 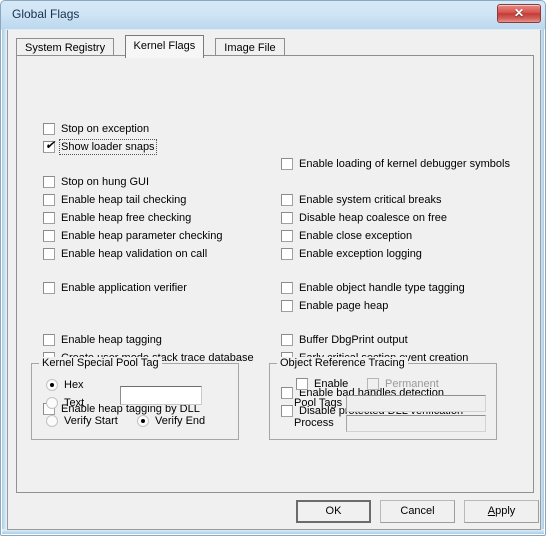 What do you see at coordinates (124, 200) in the screenshot?
I see `checkbox-label: Enable heap tail checking` at bounding box center [124, 200].